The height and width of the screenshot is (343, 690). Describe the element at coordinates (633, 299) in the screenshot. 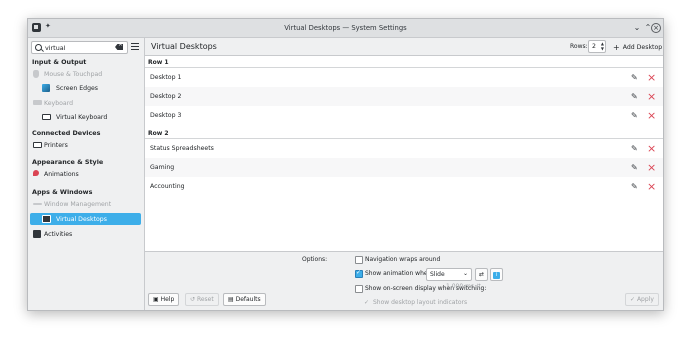

I see `apply-icon: ✓` at that location.